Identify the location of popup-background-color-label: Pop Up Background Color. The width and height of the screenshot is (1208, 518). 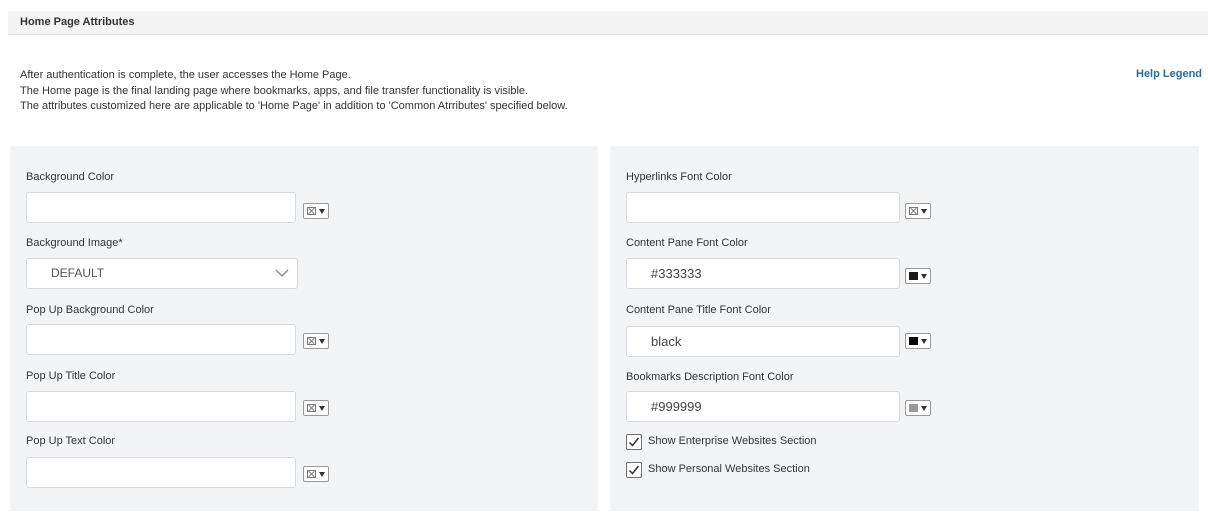
(90, 310).